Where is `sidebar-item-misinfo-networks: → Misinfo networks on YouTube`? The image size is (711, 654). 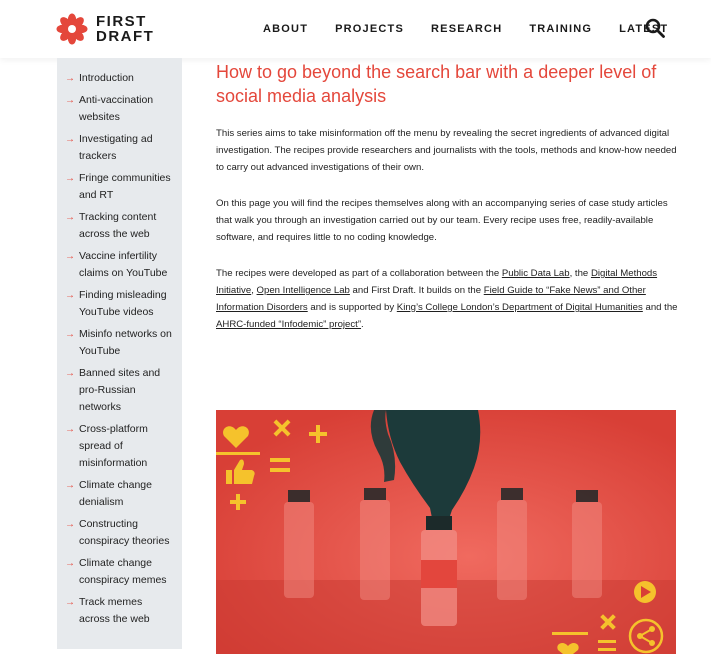 sidebar-item-misinfo-networks: → Misinfo networks on YouTube is located at coordinates (119, 343).